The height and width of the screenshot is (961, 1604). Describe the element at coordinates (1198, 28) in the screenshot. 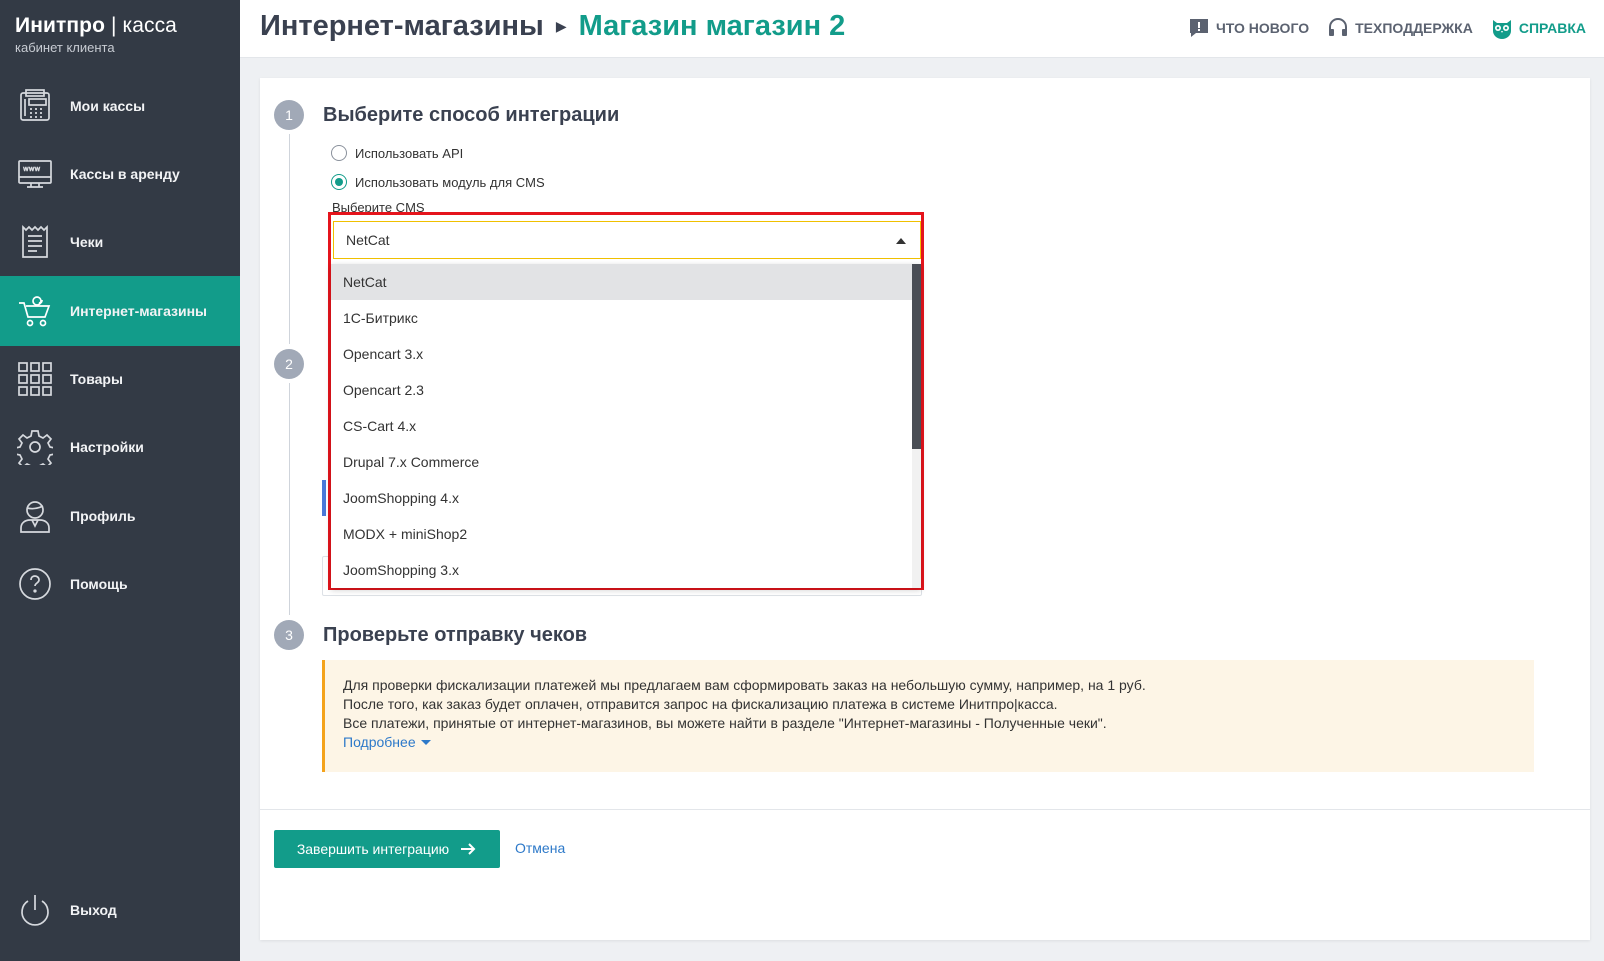

I see `speech-bubble-icon` at that location.